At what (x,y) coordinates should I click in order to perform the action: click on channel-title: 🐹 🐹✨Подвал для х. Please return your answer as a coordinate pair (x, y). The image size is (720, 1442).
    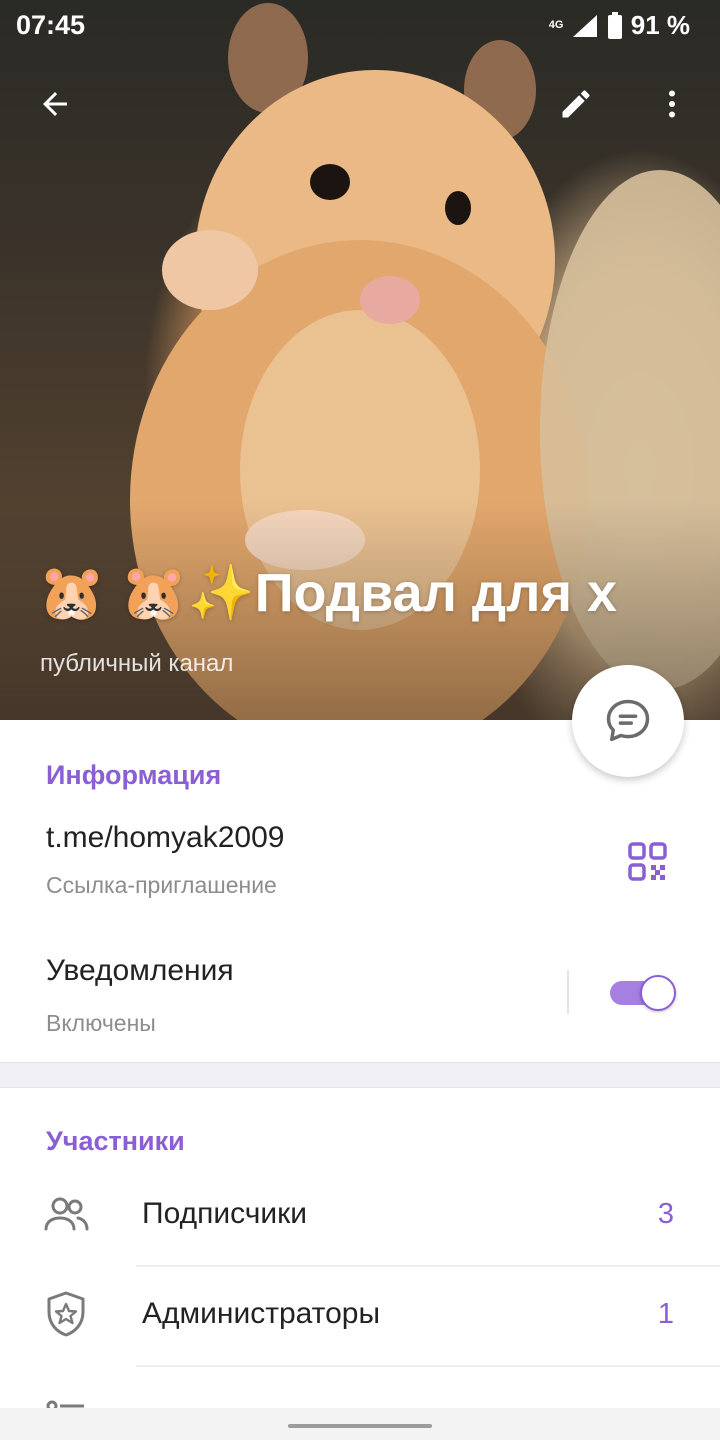
    Looking at the image, I should click on (328, 593).